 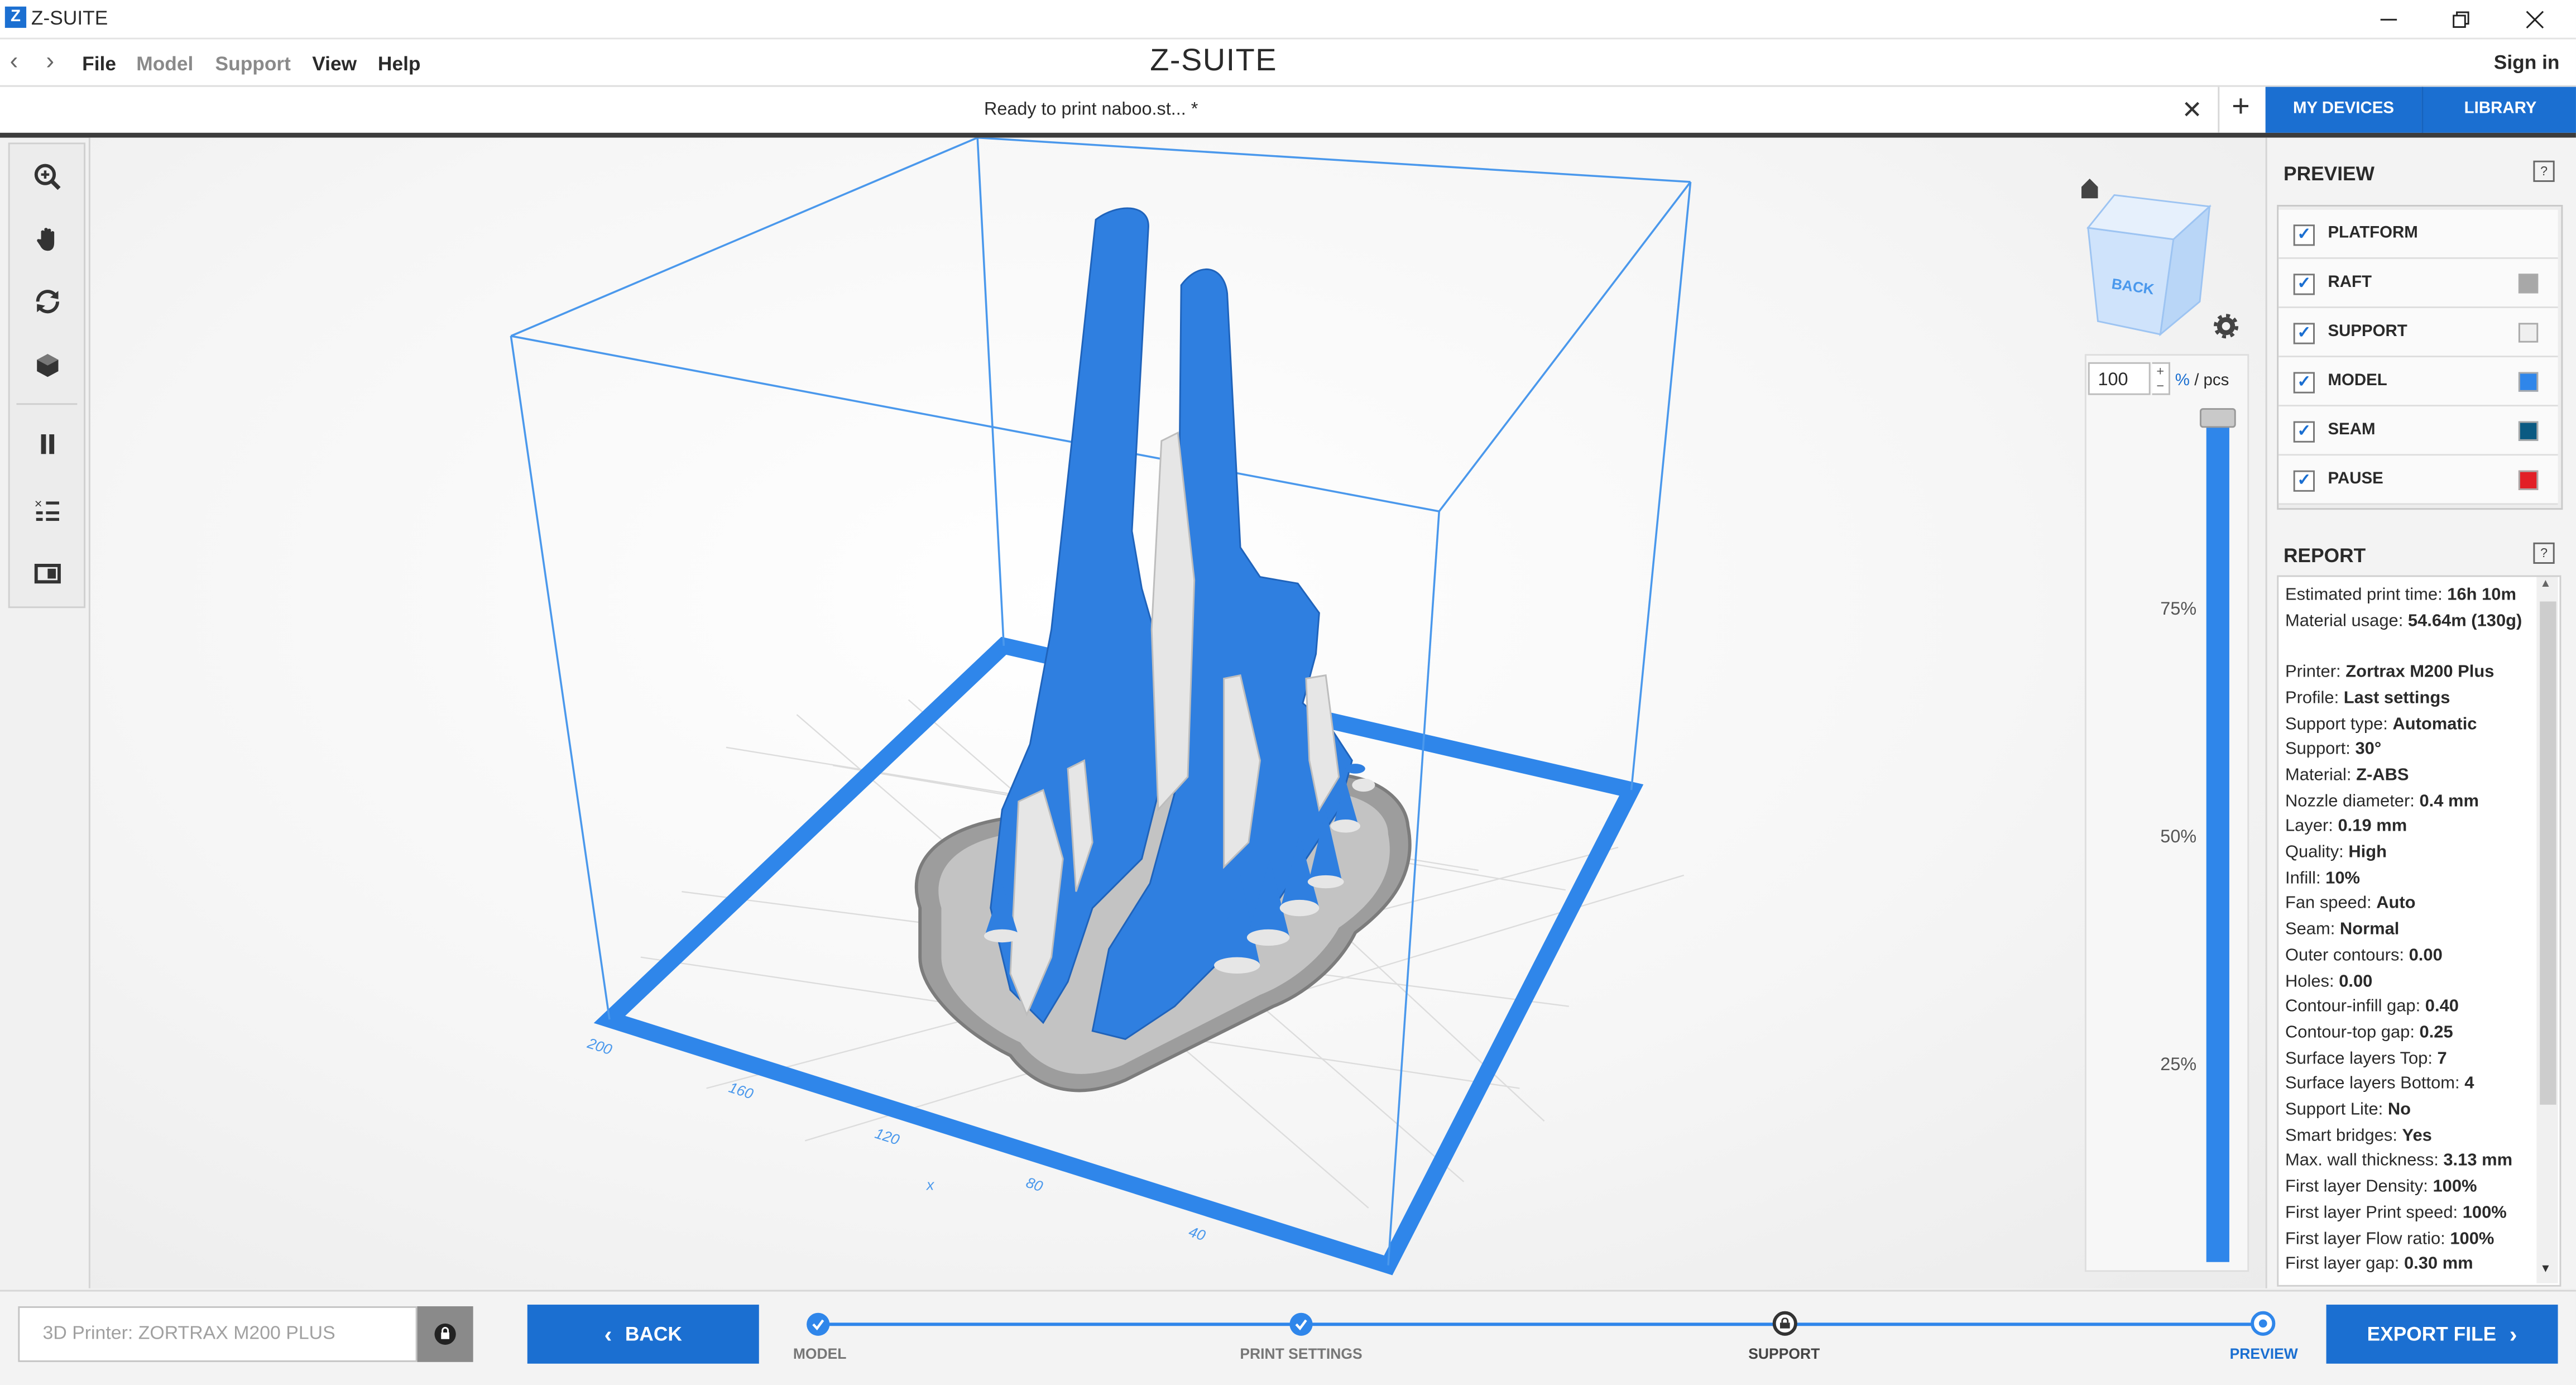 I want to click on home-icon, so click(x=2089, y=189).